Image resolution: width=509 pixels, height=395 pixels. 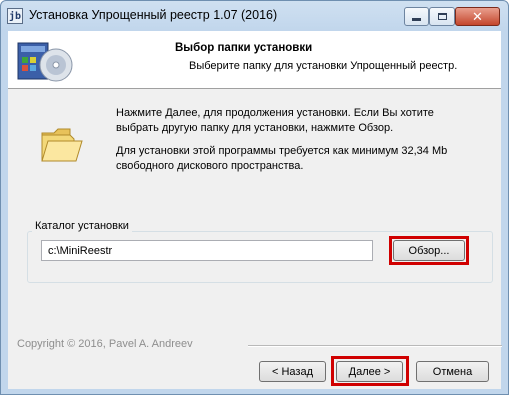 I want to click on maximize-icon, so click(x=442, y=16).